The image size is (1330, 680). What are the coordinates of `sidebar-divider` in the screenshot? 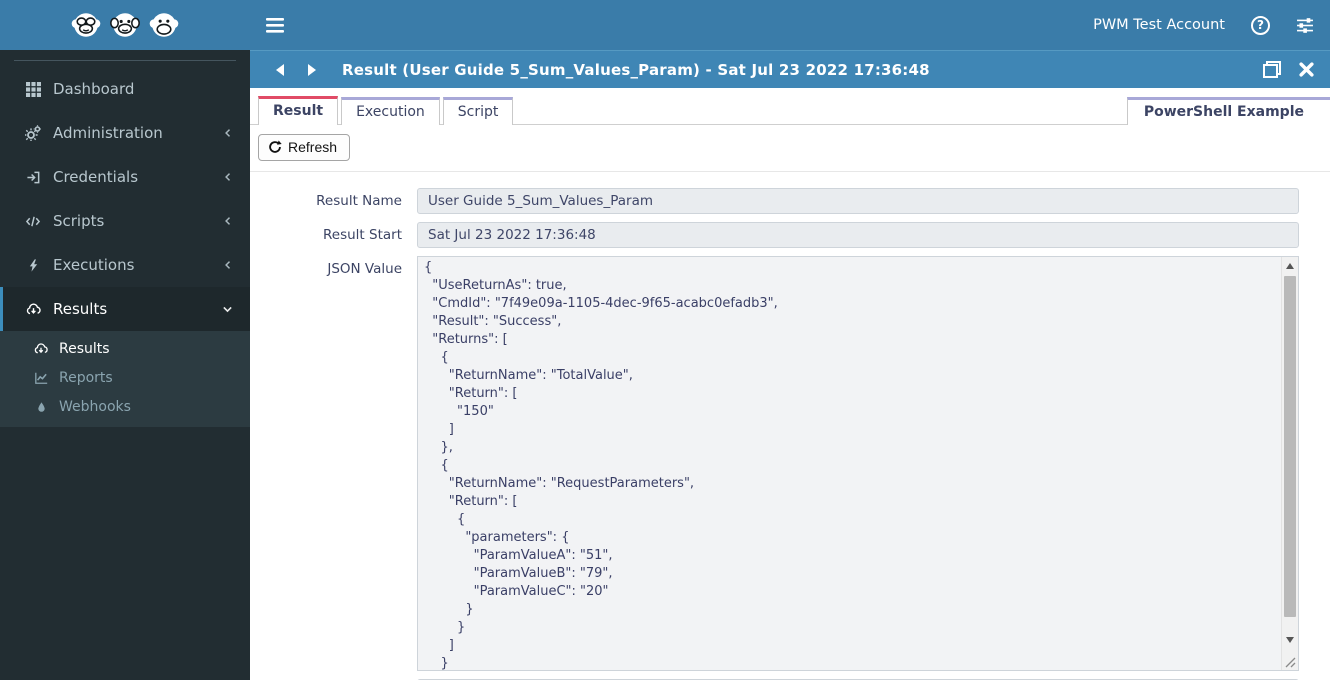 It's located at (125, 60).